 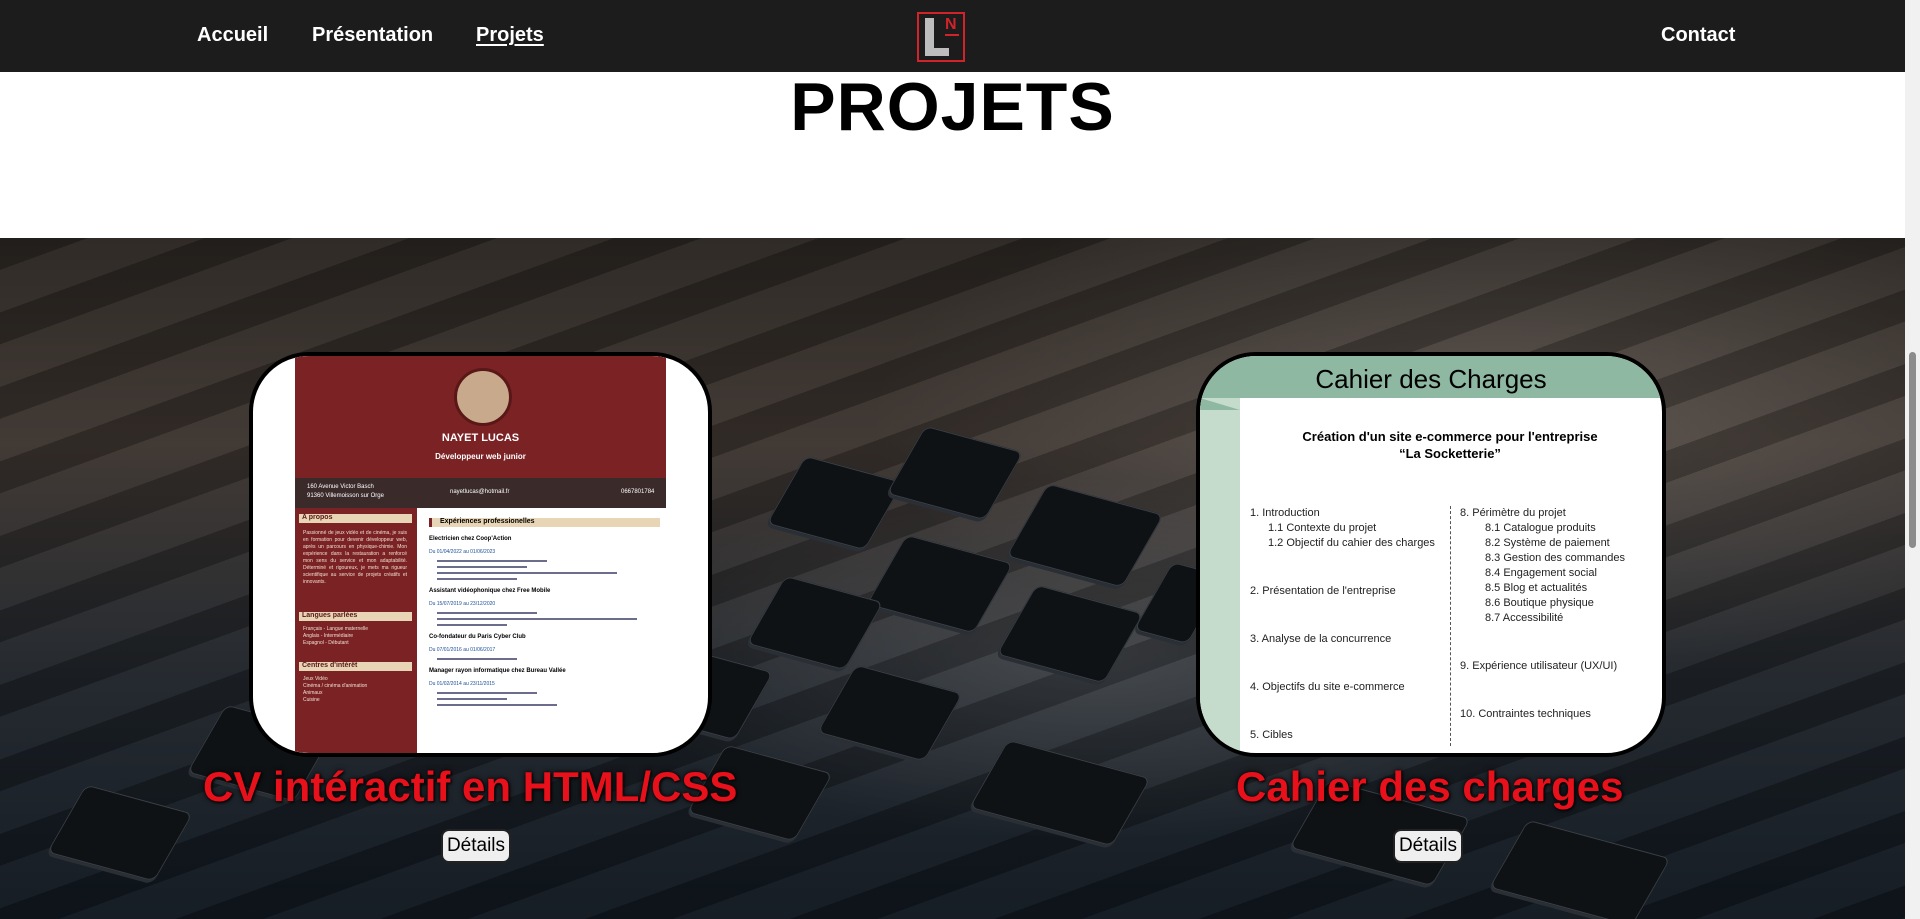 I want to click on list-item: 8.1 Catalogue produits, so click(x=1540, y=528).